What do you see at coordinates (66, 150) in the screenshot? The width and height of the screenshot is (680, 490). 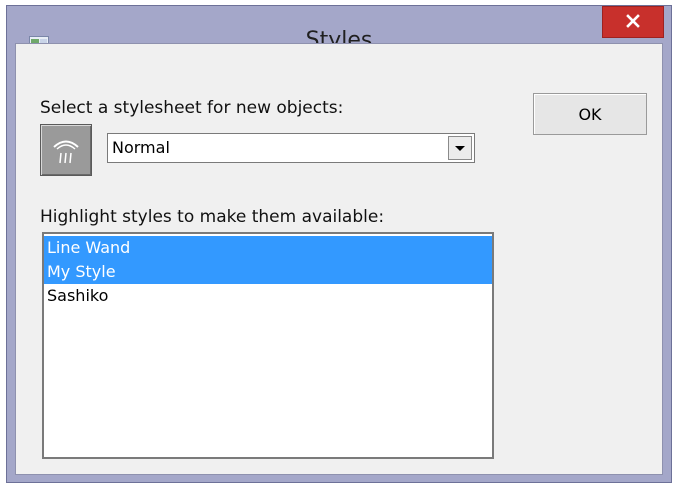 I see `stylesheet-button` at bounding box center [66, 150].